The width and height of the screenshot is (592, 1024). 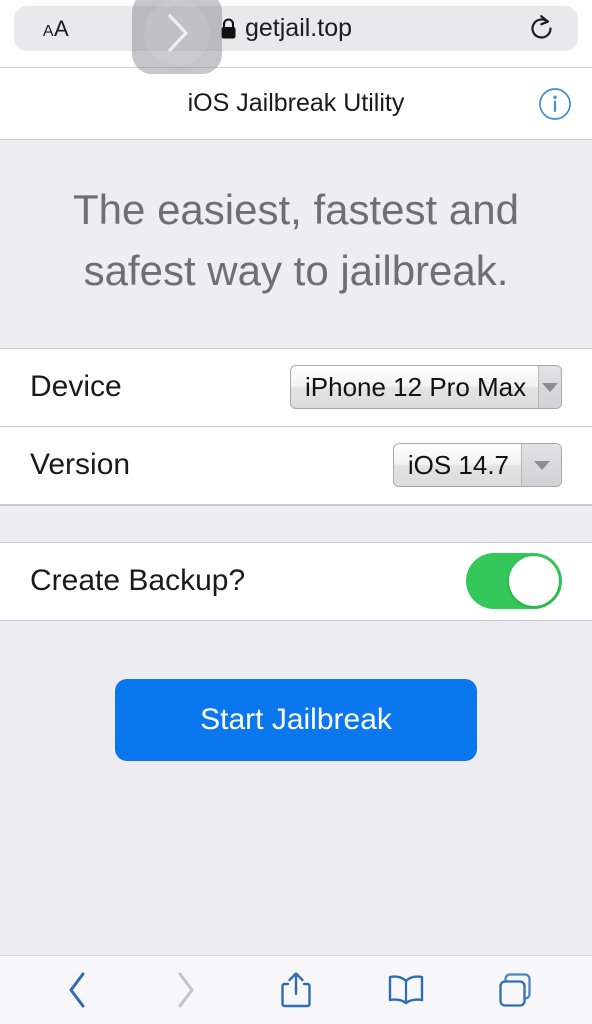 I want to click on version-select: iOS 14.7, so click(x=477, y=465).